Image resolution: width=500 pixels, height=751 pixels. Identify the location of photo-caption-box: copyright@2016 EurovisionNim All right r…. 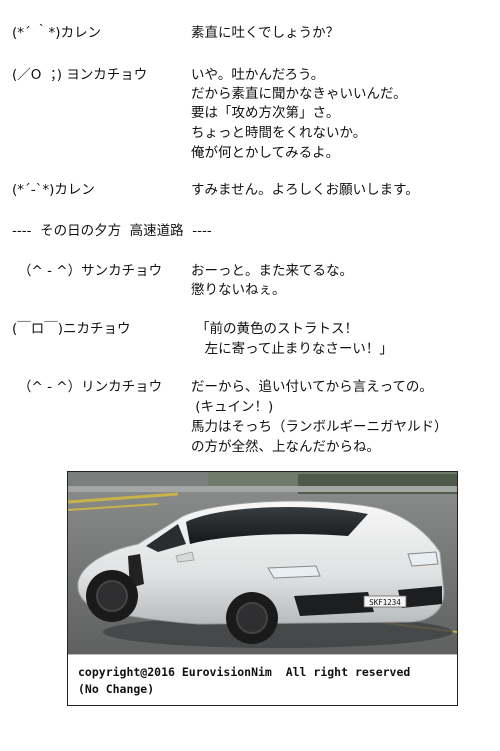
(262, 679).